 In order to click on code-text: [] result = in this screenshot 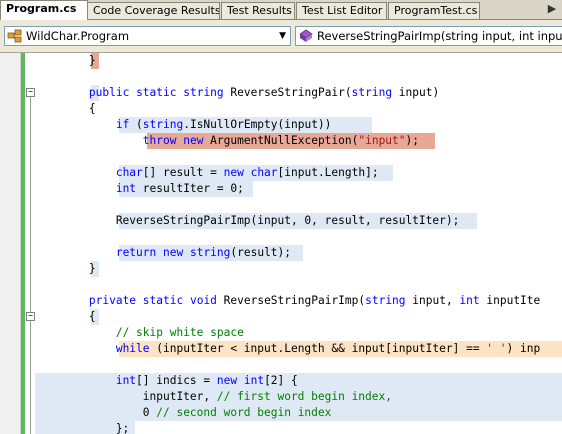, I will do `click(183, 172)`.